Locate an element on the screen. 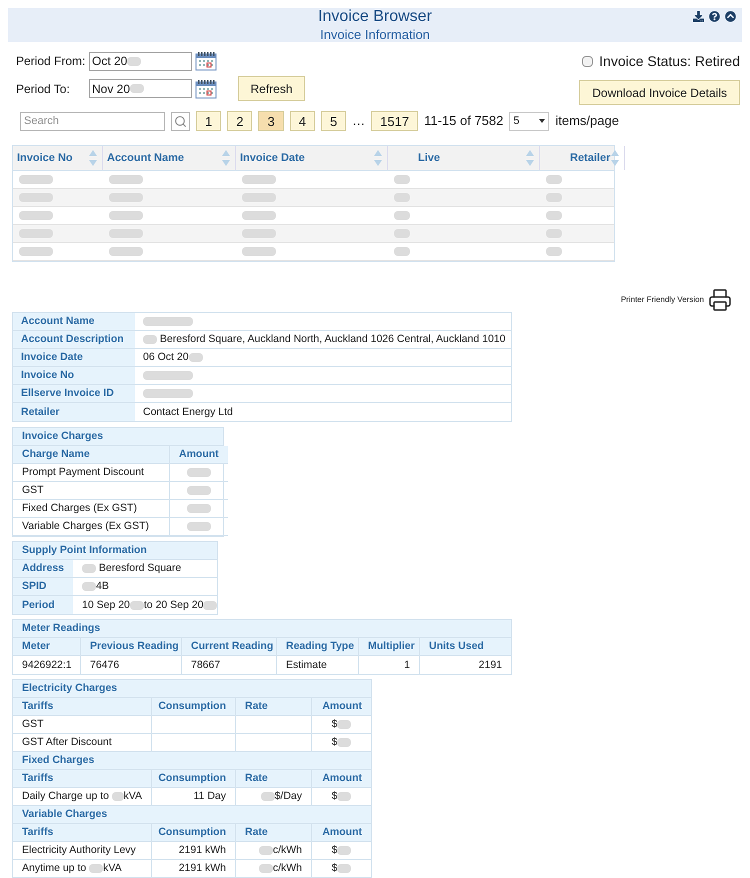 This screenshot has height=878, width=750. value-text: Nov 20 is located at coordinates (111, 89).